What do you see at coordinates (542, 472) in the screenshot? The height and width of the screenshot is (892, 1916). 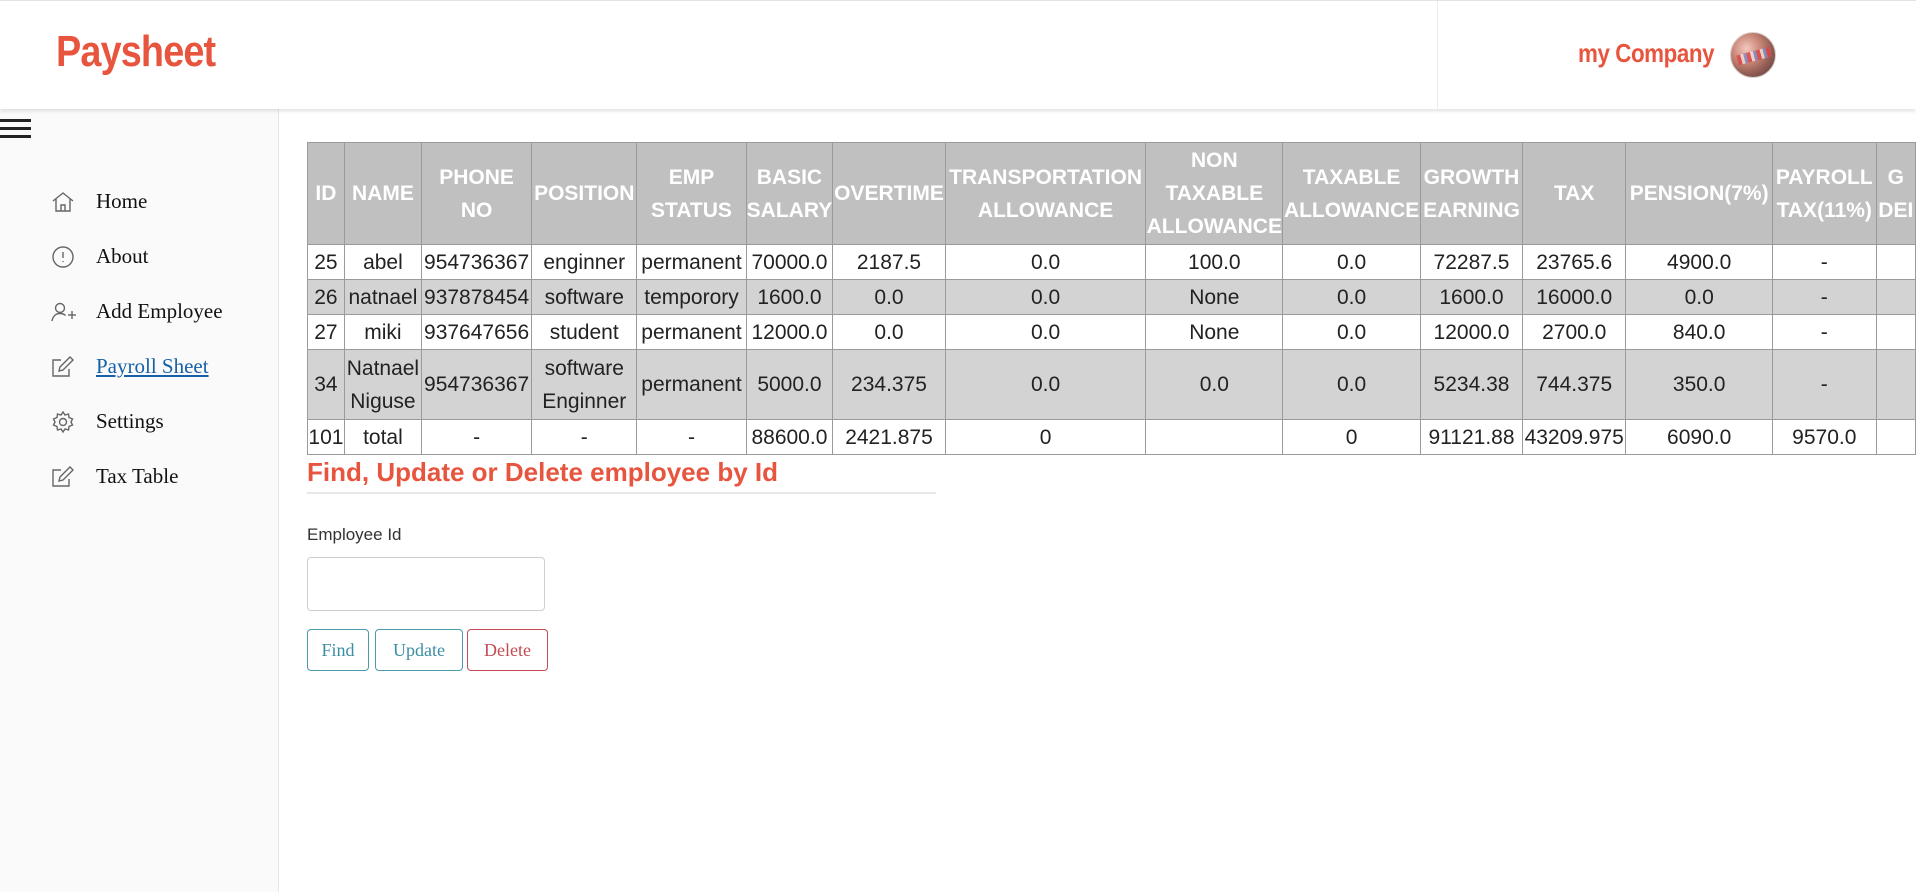 I see `form-title: Find, Update or Delete employee by Id` at bounding box center [542, 472].